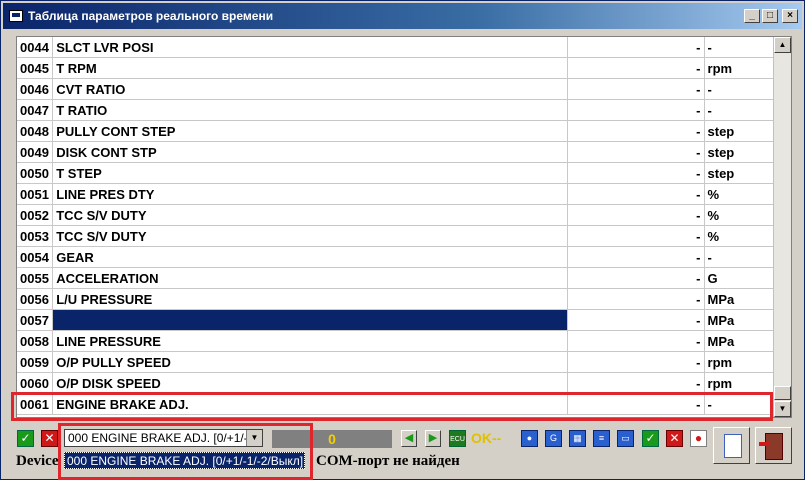  What do you see at coordinates (151, 16) in the screenshot?
I see `window-title: Таблица параметров реального времени` at bounding box center [151, 16].